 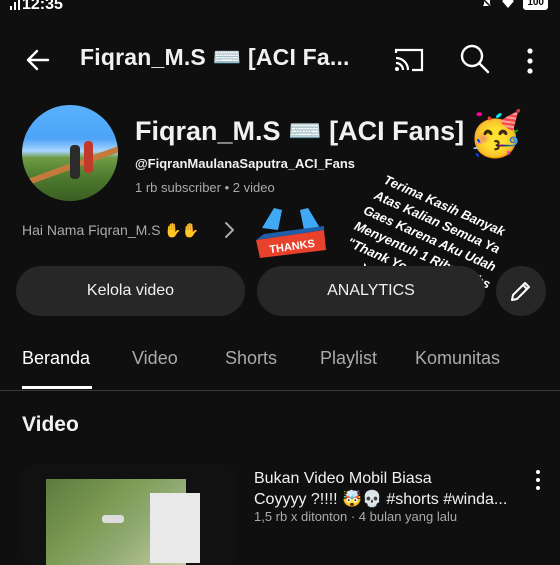 I want to click on tab-playlist: Playlist, so click(x=348, y=358).